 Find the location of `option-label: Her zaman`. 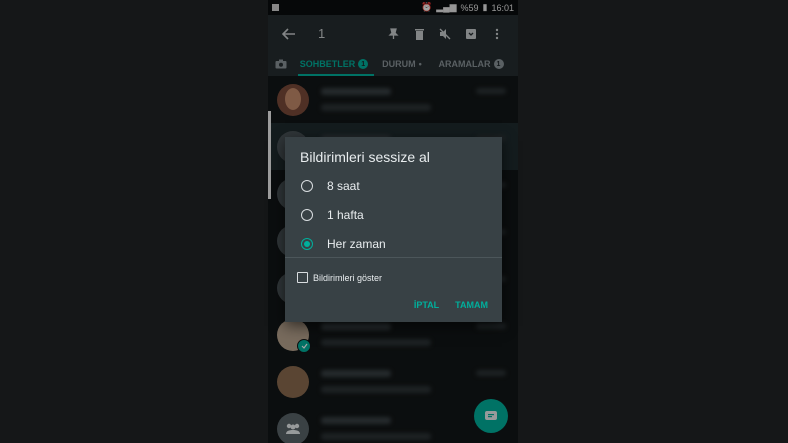

option-label: Her zaman is located at coordinates (356, 244).